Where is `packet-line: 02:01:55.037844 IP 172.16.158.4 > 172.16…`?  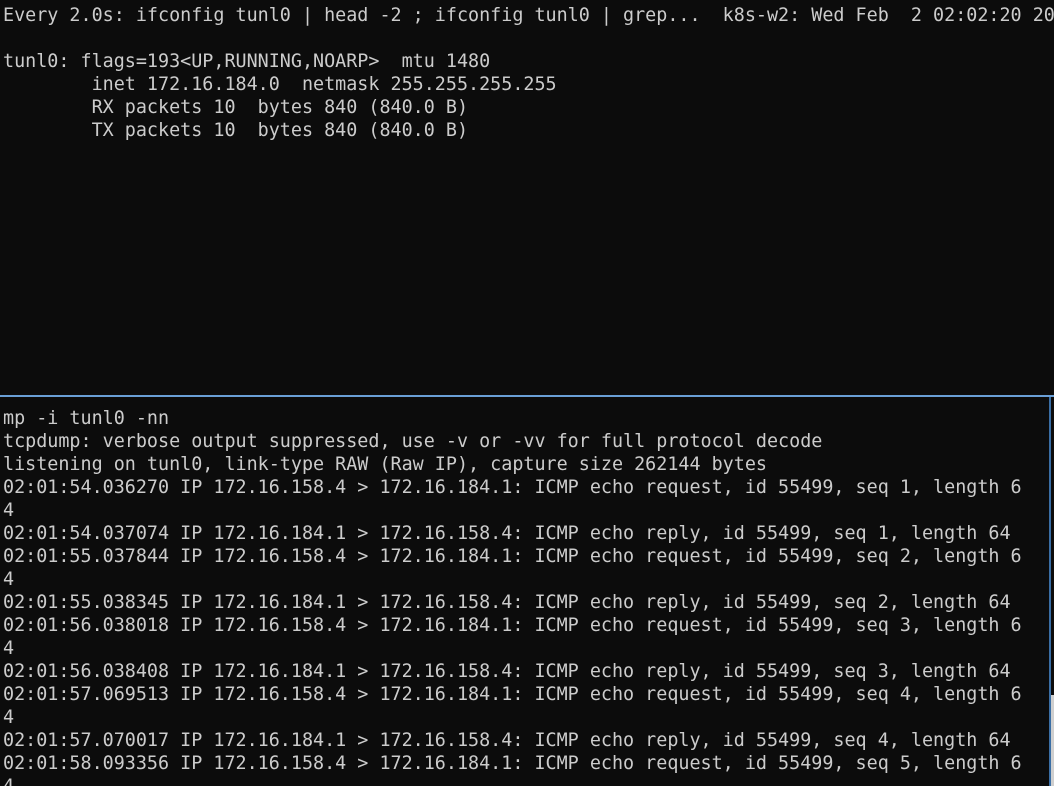 packet-line: 02:01:55.037844 IP 172.16.158.4 > 172.16… is located at coordinates (512, 556).